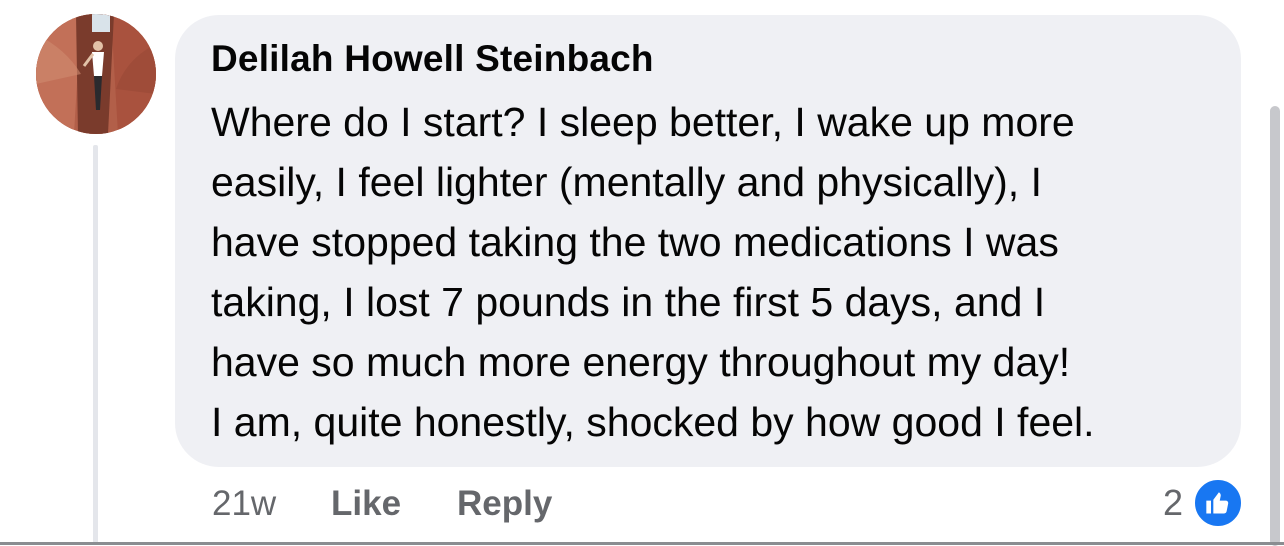 This screenshot has height=546, width=1284. What do you see at coordinates (1173, 502) in the screenshot?
I see `reaction-count: 2` at bounding box center [1173, 502].